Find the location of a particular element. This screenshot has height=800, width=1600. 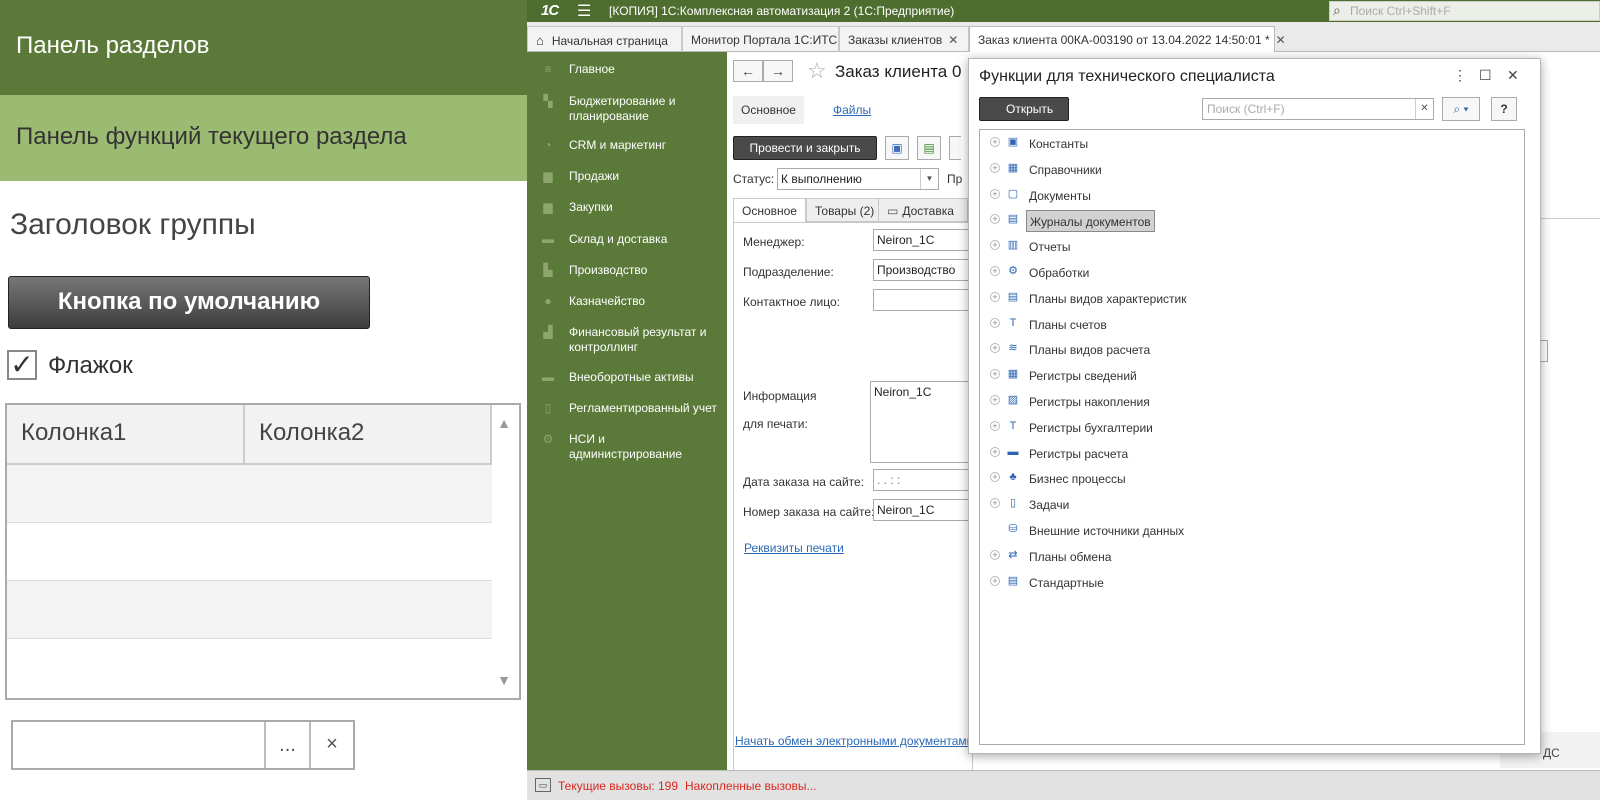

tree-node: + Т Планы счетов is located at coordinates (1250, 325).